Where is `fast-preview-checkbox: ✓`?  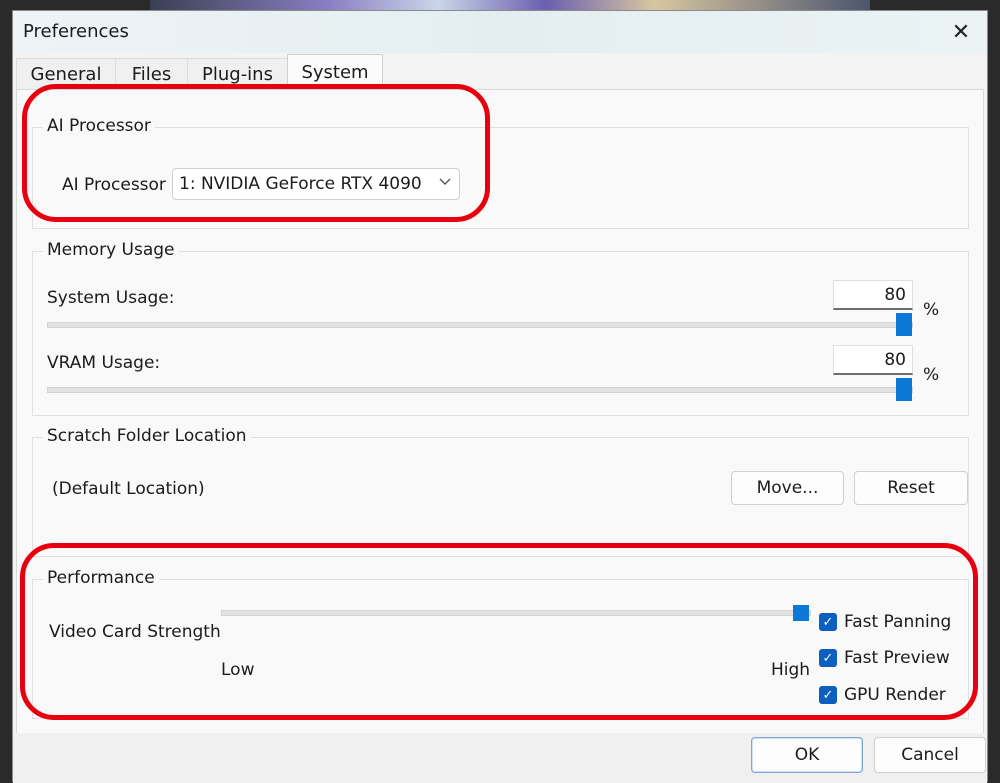
fast-preview-checkbox: ✓ is located at coordinates (828, 658).